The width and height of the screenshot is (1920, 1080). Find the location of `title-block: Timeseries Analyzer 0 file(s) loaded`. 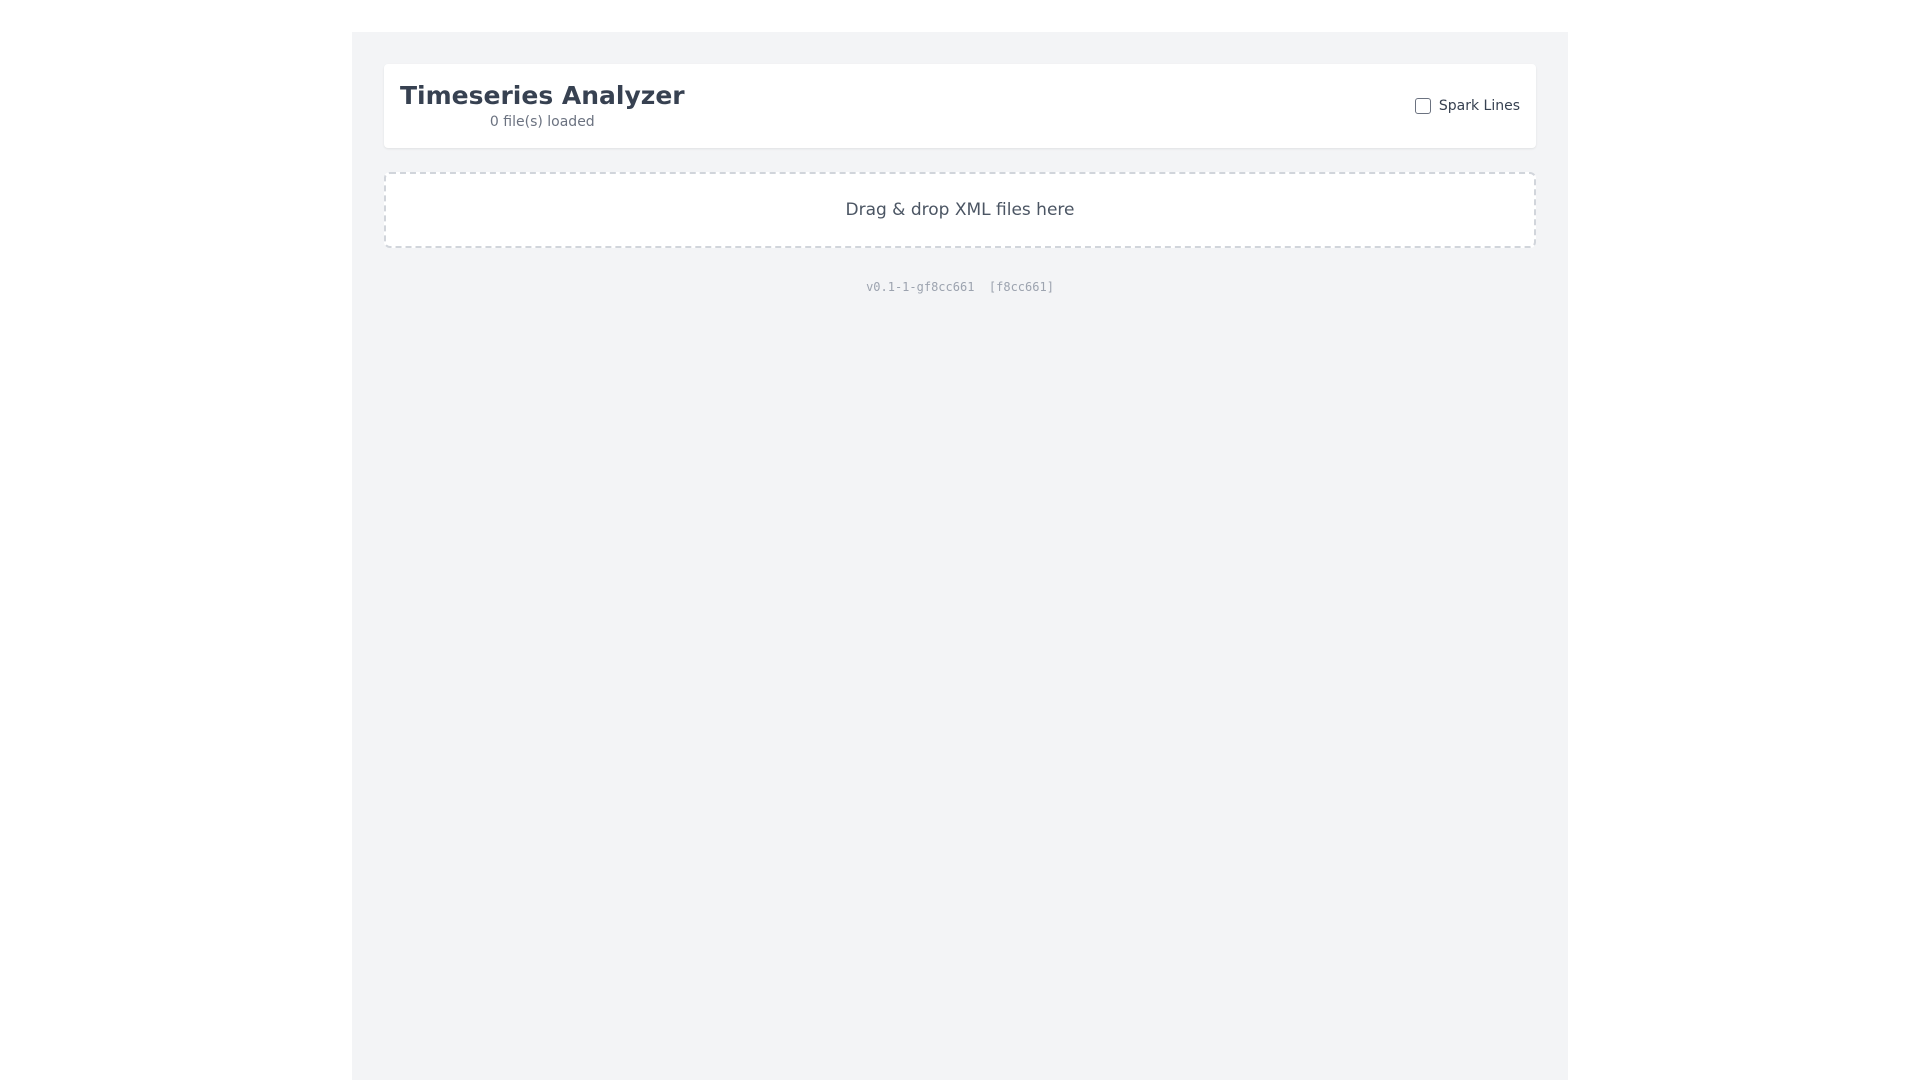

title-block: Timeseries Analyzer 0 file(s) loaded is located at coordinates (542, 106).